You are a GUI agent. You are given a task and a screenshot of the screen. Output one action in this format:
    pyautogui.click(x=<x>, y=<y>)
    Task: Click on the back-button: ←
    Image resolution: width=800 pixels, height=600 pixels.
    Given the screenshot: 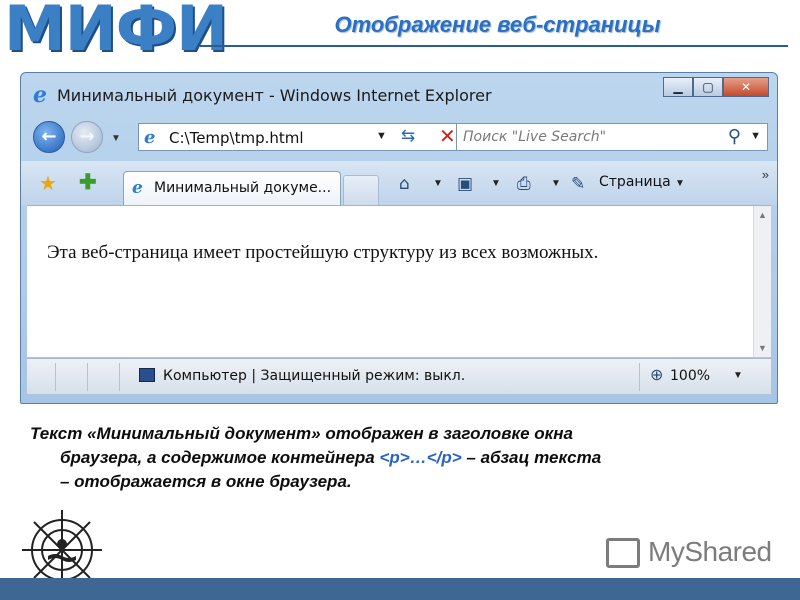 What is the action you would take?
    pyautogui.click(x=49, y=137)
    